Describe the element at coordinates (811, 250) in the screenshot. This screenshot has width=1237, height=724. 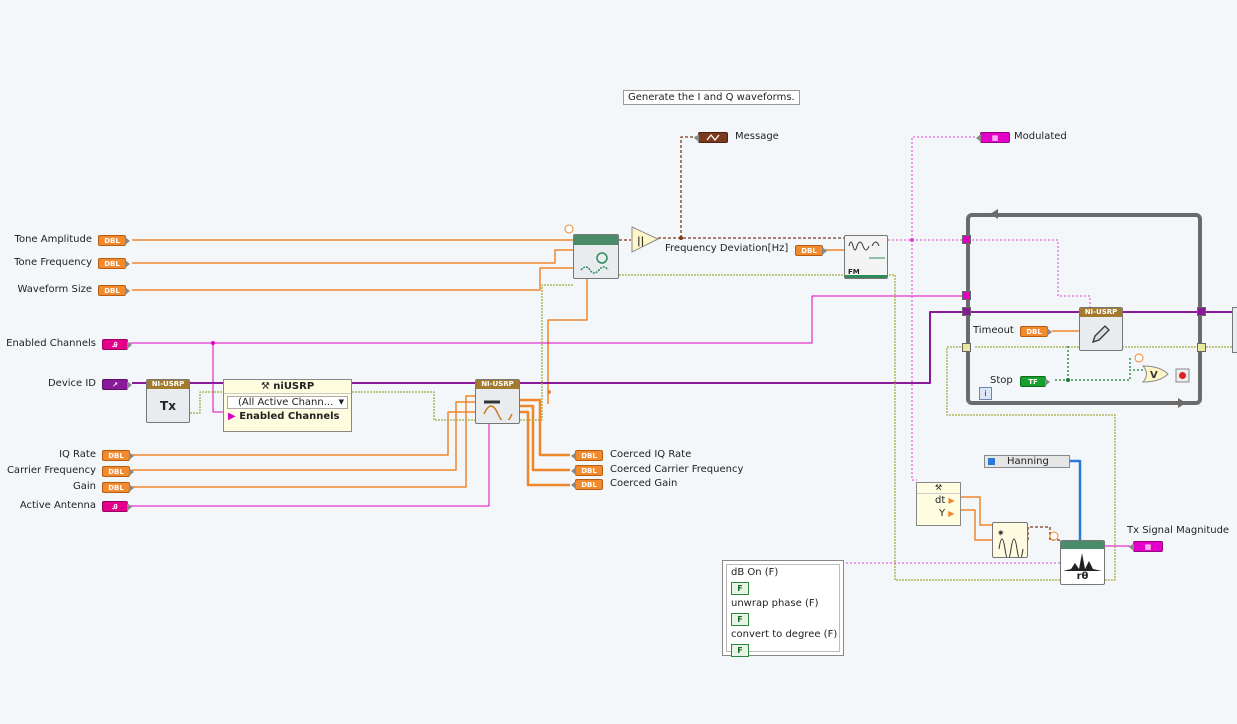
I see `frequency-deviation-control: DBL` at that location.